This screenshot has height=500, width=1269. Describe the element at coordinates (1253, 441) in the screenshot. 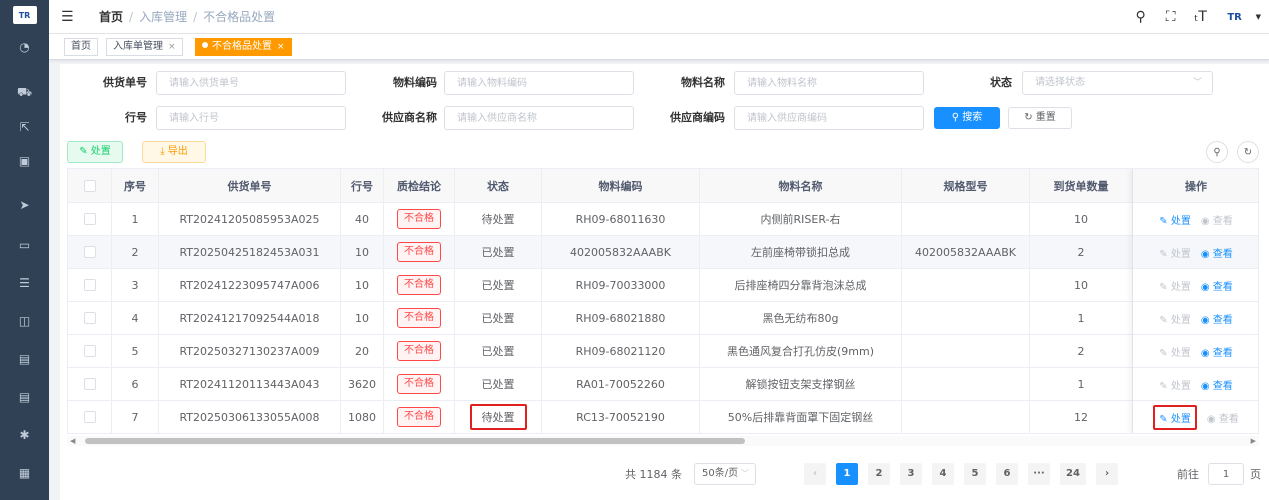

I see `scroll-right-icon: ▶` at that location.